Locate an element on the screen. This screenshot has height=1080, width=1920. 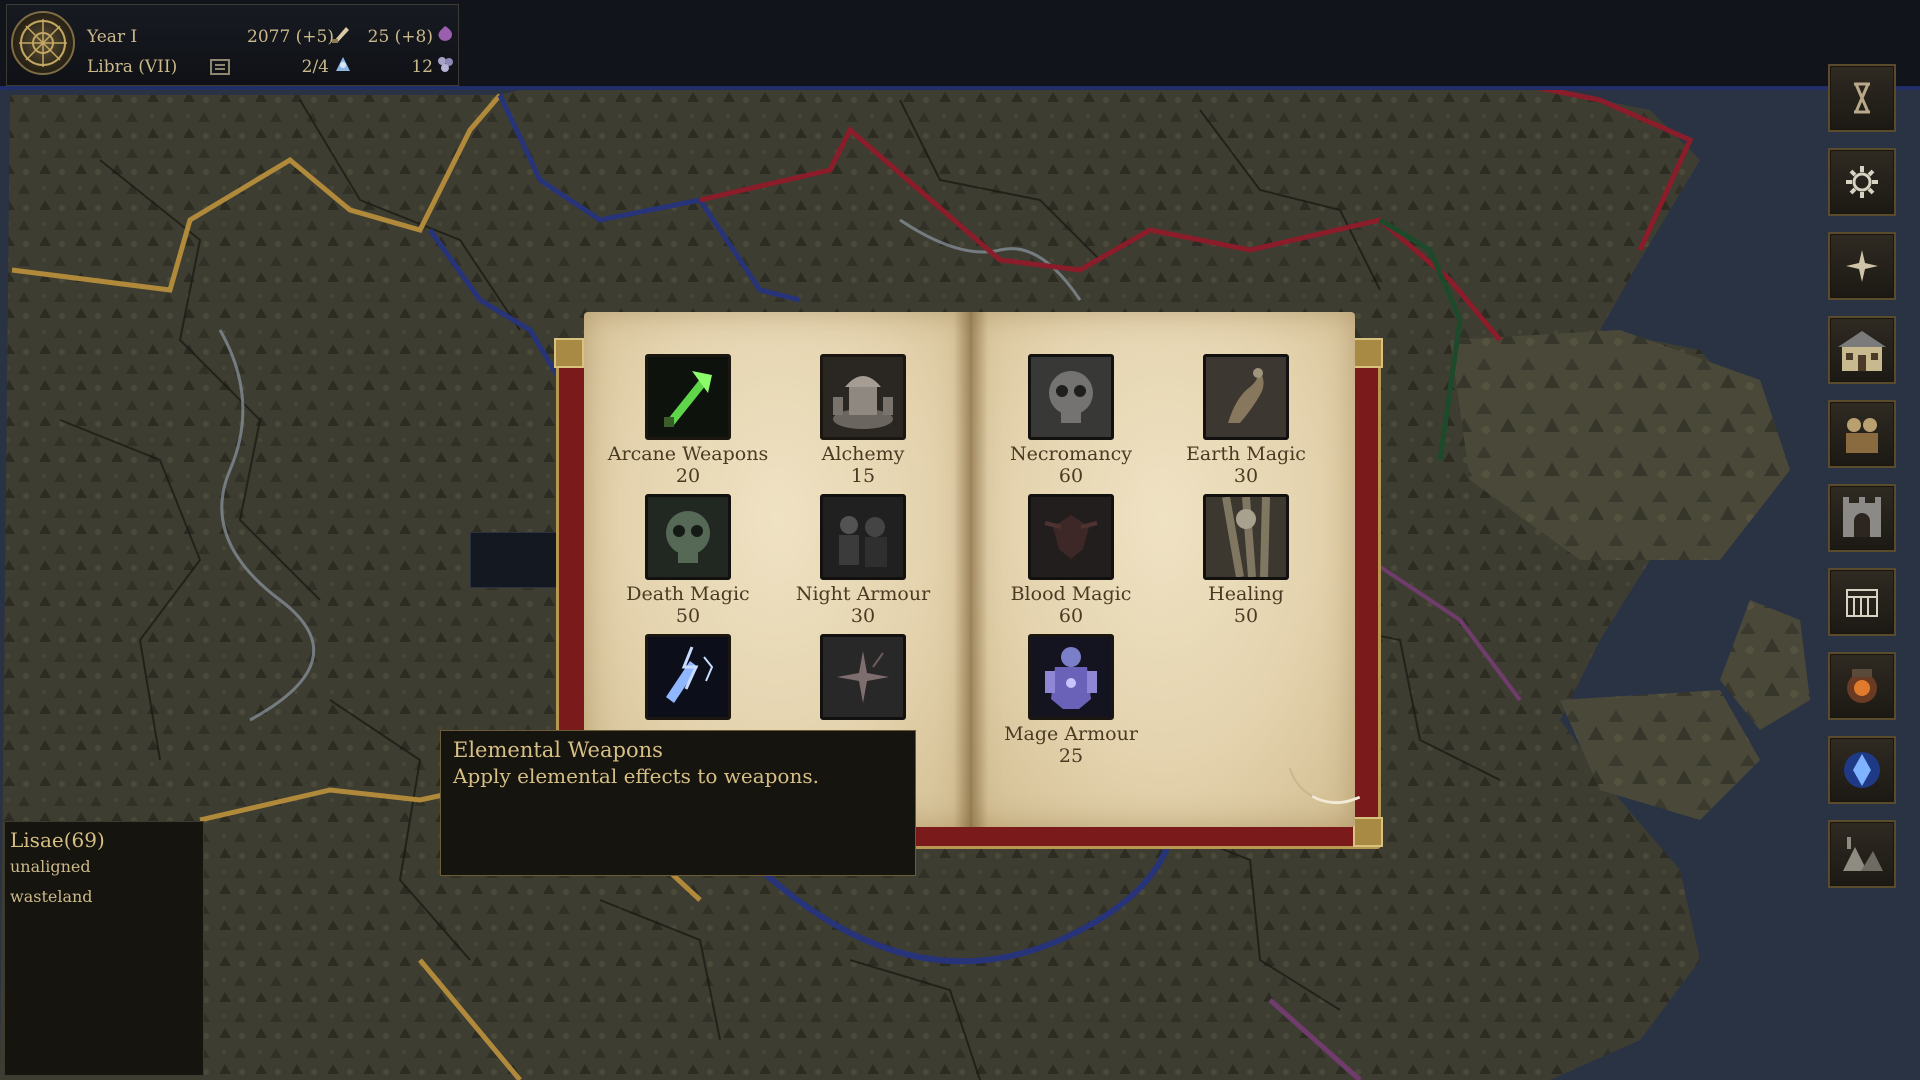
tech-night-armour: Night Armour 30 is located at coordinates (863, 560).